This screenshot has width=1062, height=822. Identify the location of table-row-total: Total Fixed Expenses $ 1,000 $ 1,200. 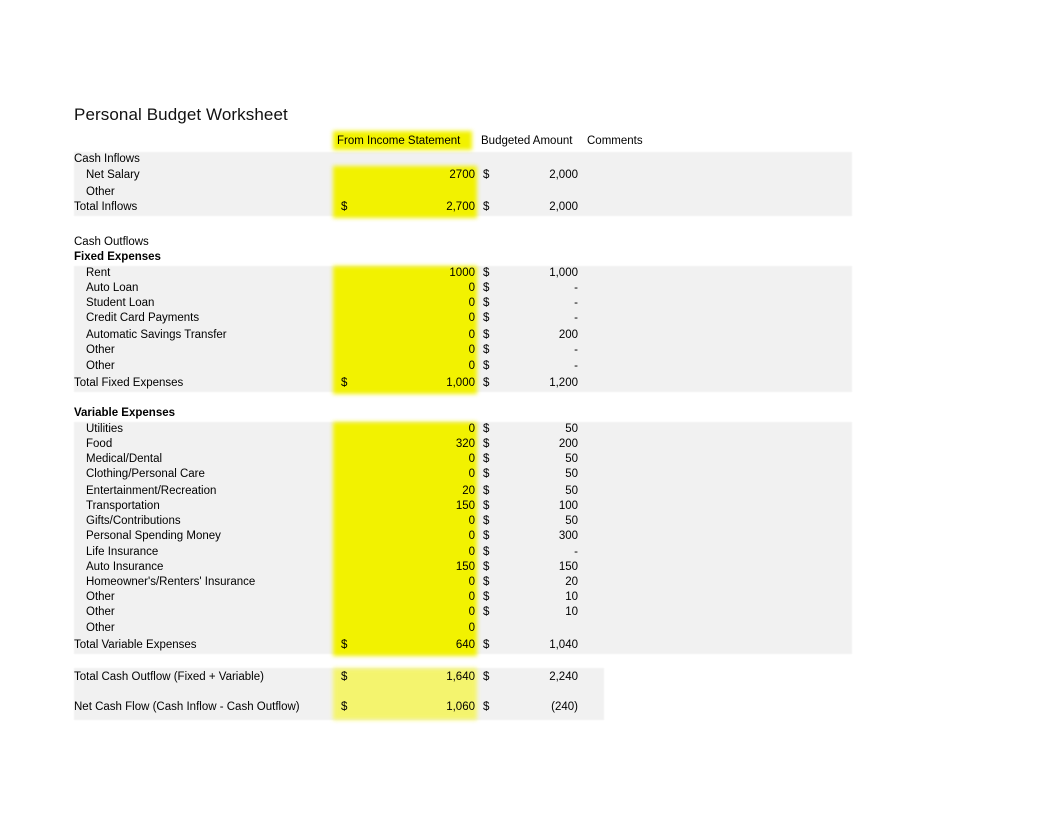
(531, 383).